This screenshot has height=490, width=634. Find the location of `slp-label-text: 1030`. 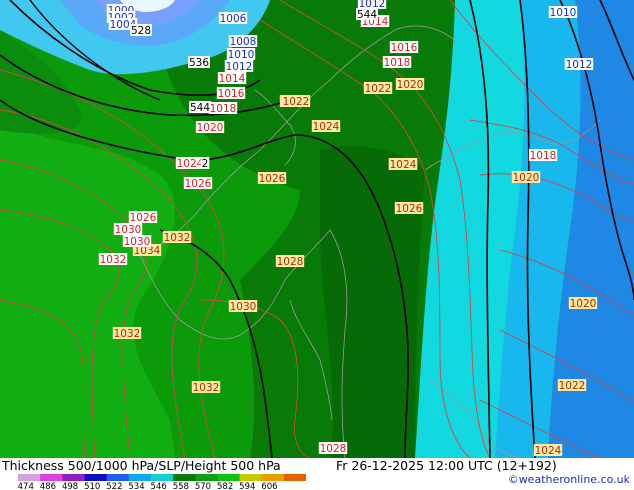

slp-label-text: 1030 is located at coordinates (243, 307).